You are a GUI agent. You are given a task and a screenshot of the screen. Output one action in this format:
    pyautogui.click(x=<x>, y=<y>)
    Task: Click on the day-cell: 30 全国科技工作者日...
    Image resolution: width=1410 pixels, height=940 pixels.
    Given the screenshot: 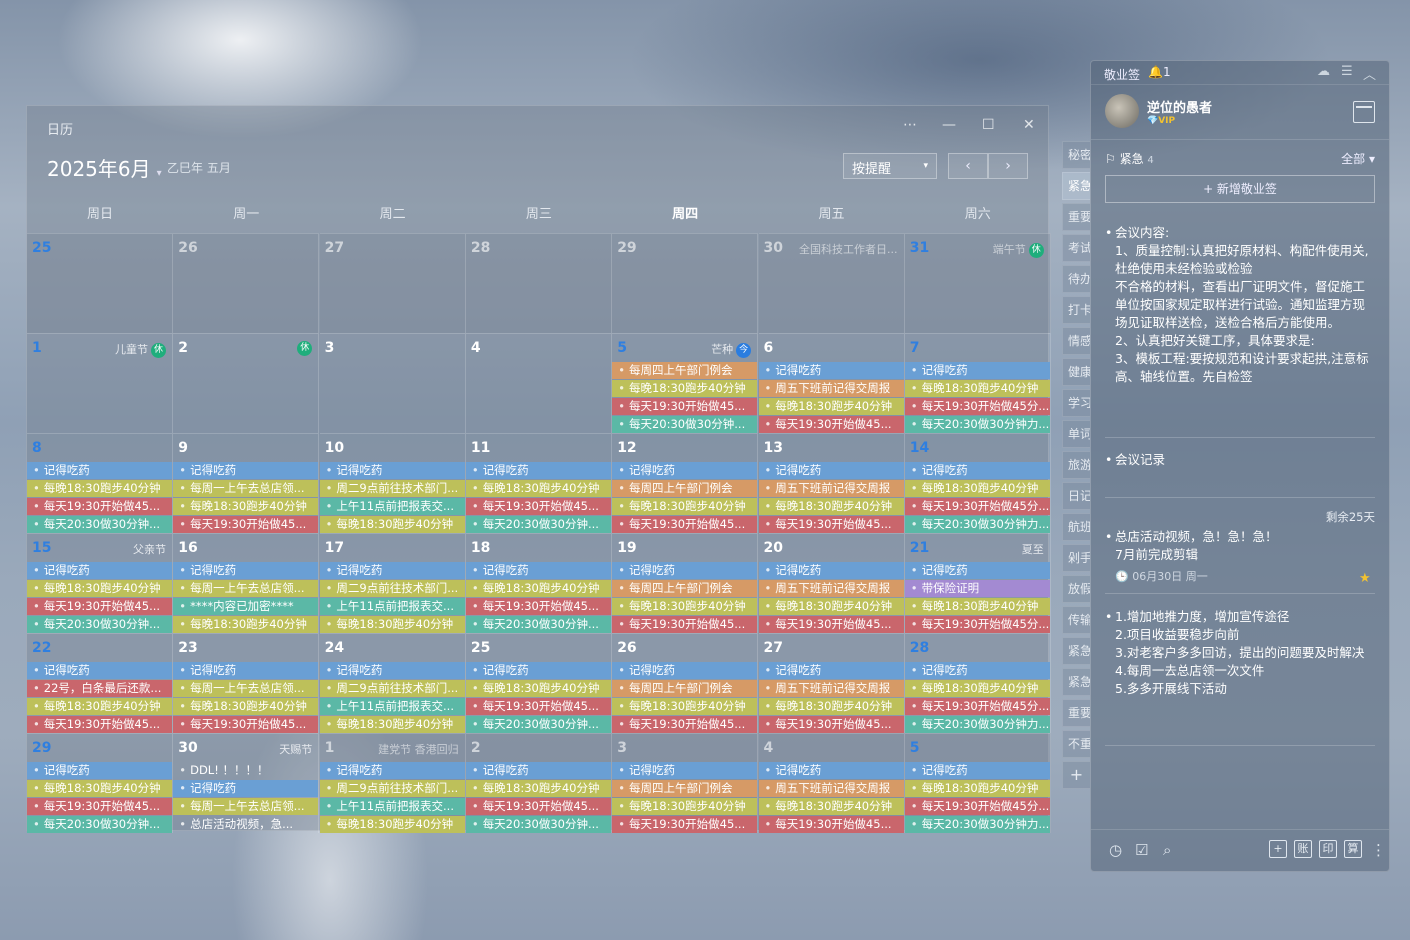 What is the action you would take?
    pyautogui.click(x=831, y=283)
    